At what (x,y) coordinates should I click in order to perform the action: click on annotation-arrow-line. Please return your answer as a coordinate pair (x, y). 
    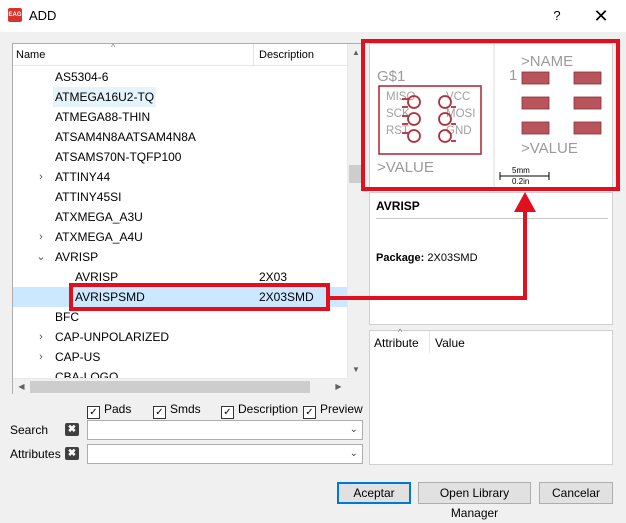
    Looking at the image, I should click on (427, 255).